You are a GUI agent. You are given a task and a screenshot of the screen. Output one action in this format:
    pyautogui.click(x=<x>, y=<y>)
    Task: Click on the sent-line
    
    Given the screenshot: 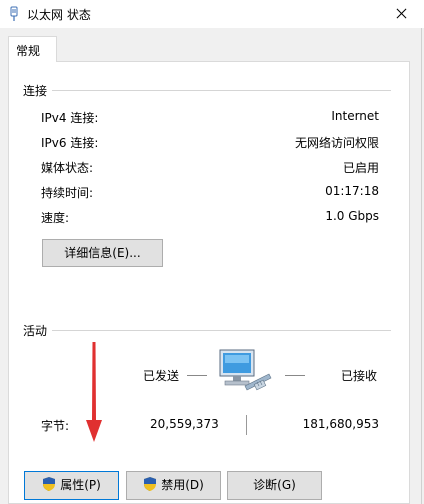 What is the action you would take?
    pyautogui.click(x=197, y=375)
    